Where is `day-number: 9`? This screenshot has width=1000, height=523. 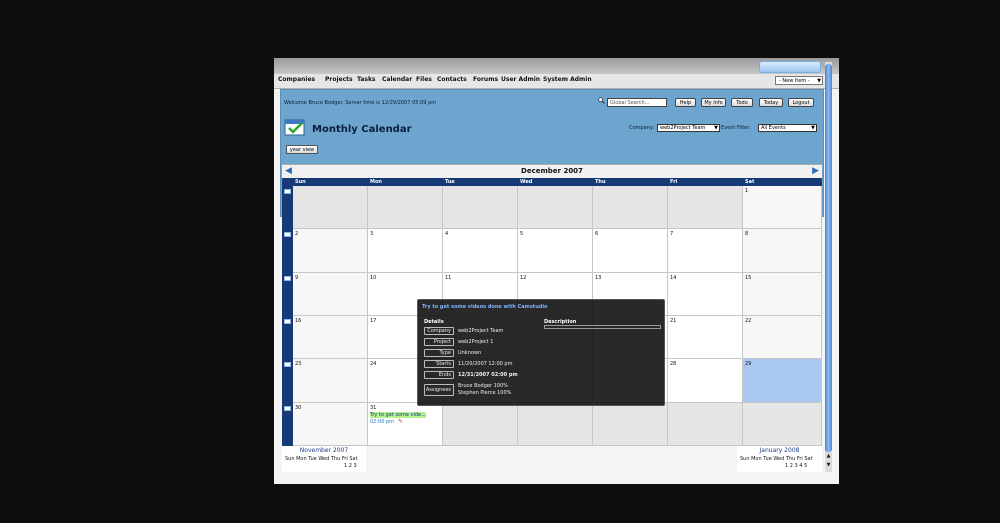 day-number: 9 is located at coordinates (296, 278).